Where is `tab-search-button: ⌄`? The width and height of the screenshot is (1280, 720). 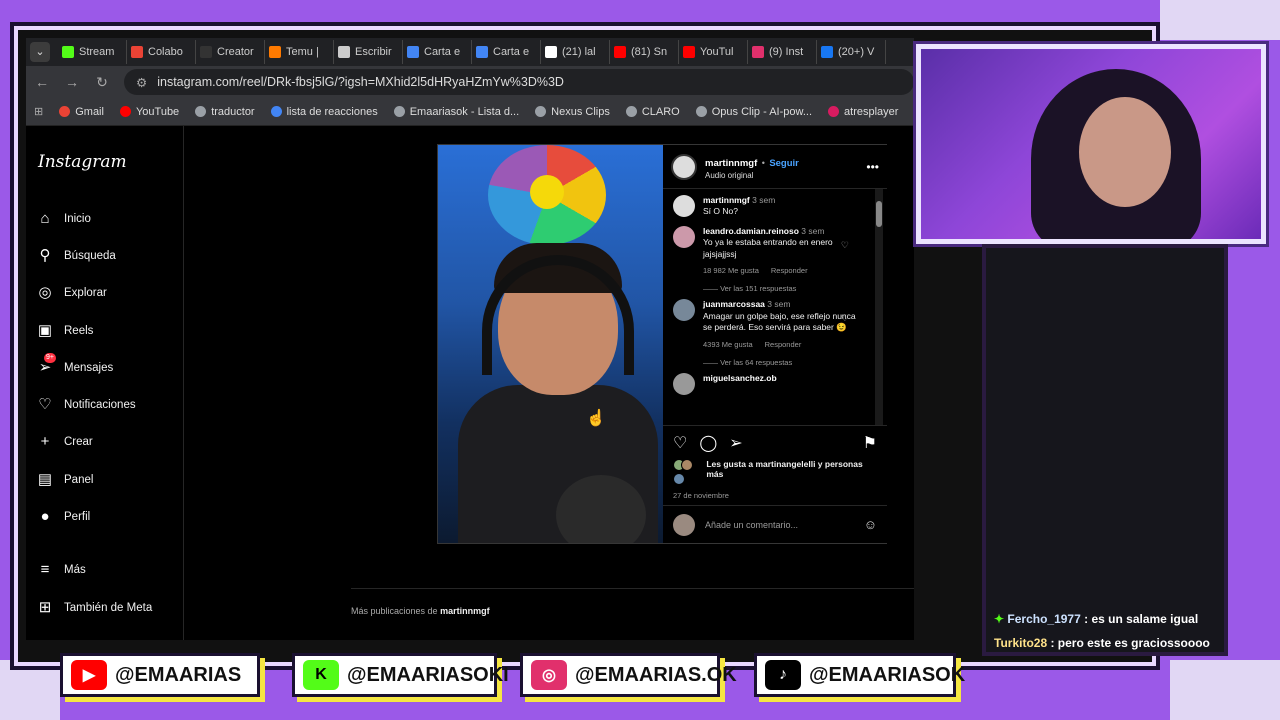
tab-search-button: ⌄ is located at coordinates (40, 52).